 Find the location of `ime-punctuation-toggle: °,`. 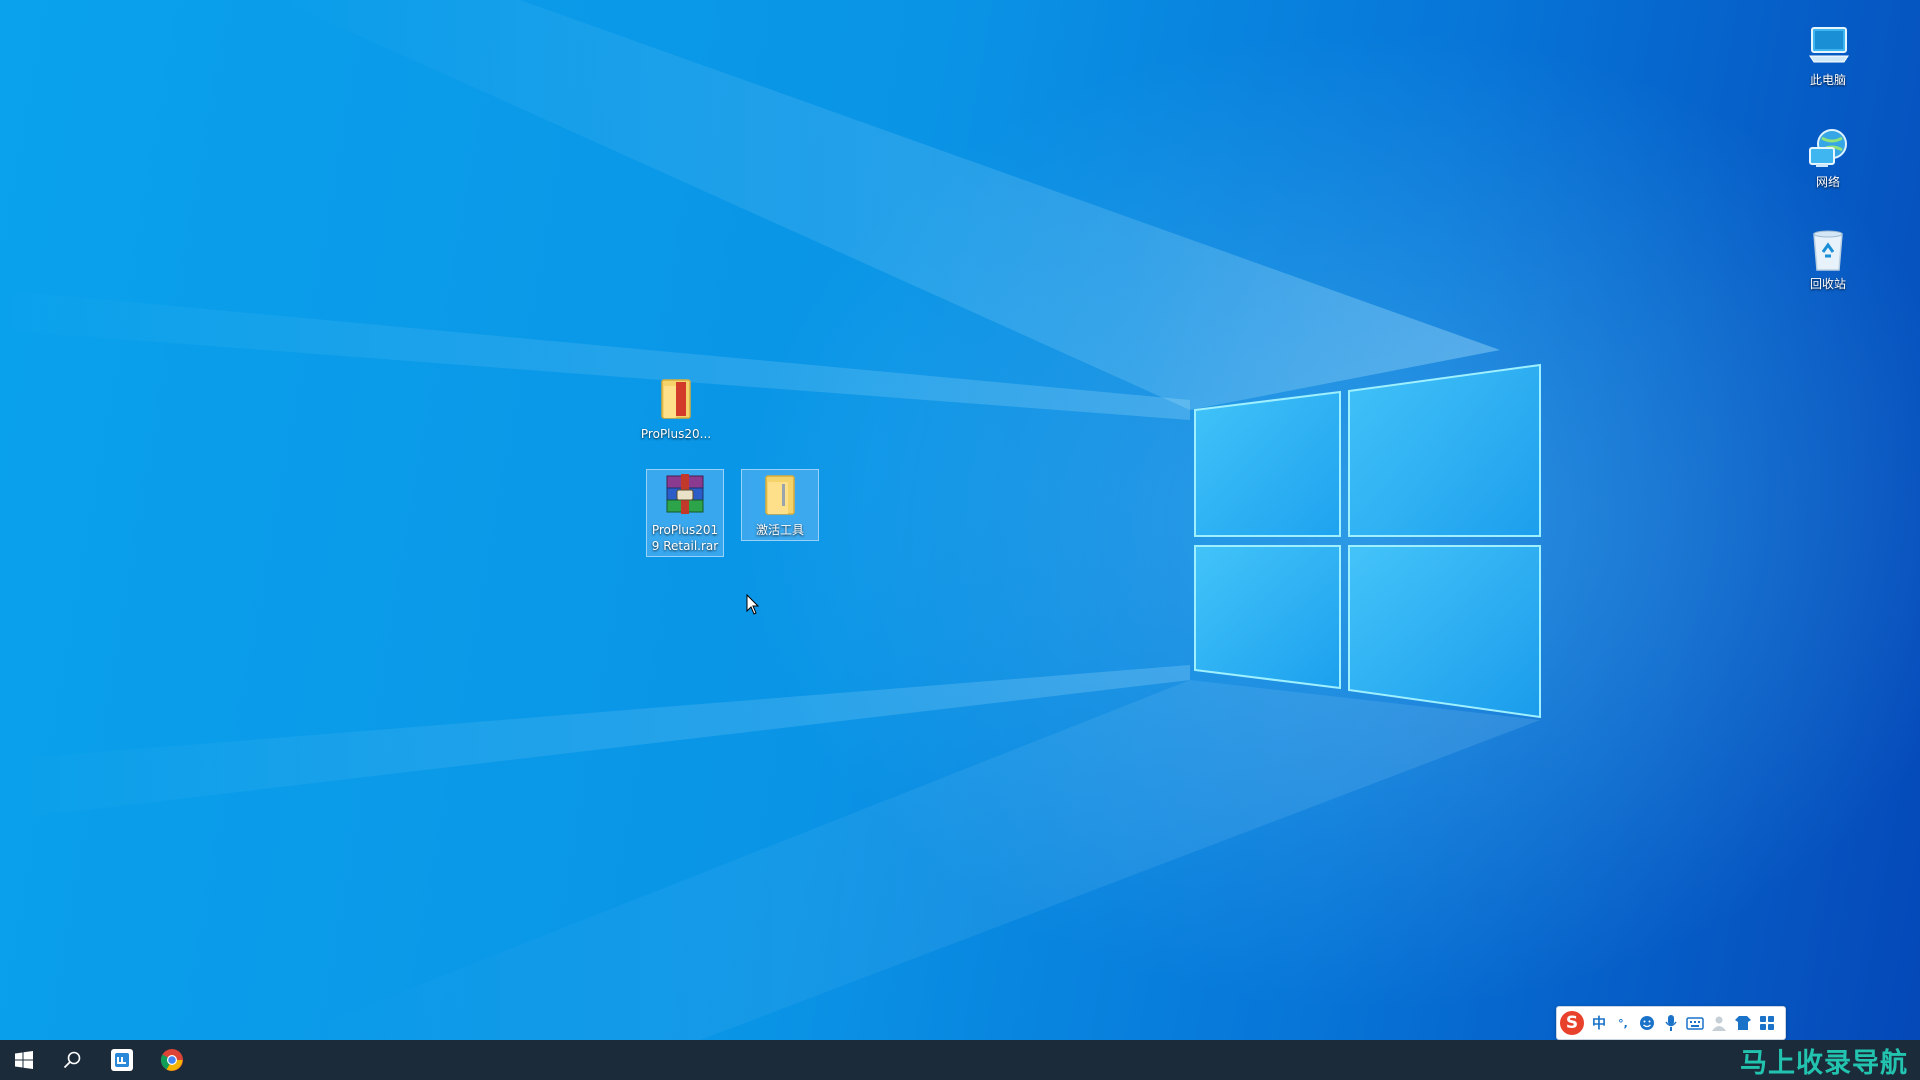

ime-punctuation-toggle: °, is located at coordinates (1623, 1023).